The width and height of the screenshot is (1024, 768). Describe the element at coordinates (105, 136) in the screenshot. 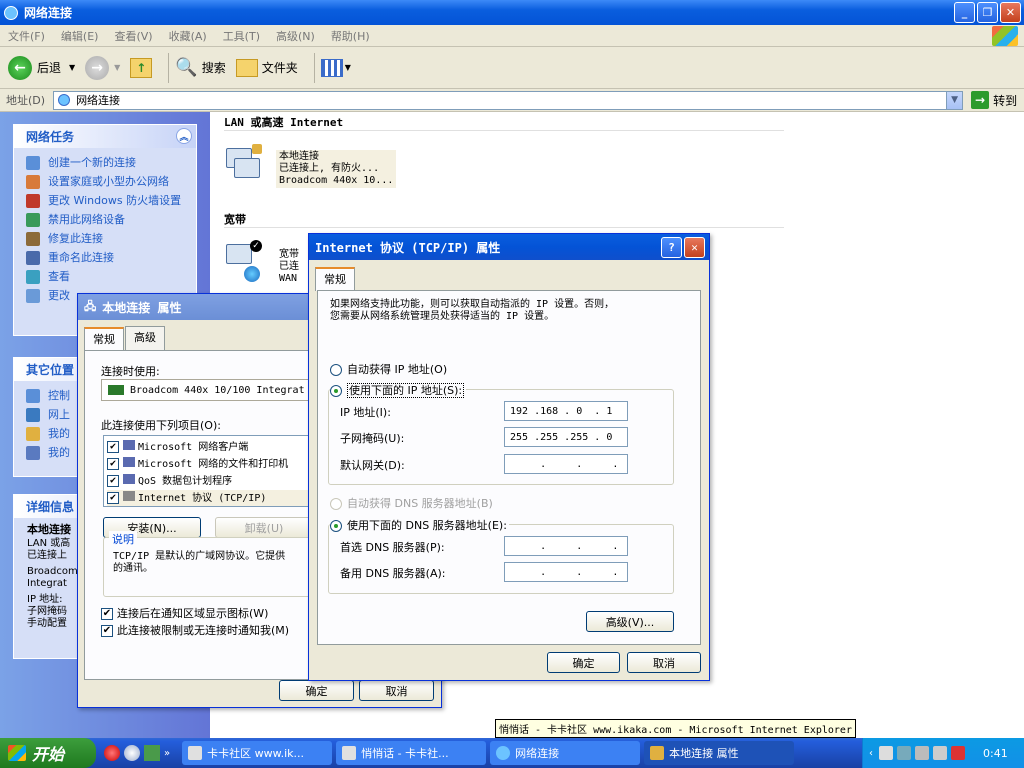

I see `panel-header: 网络任务 ︽` at that location.